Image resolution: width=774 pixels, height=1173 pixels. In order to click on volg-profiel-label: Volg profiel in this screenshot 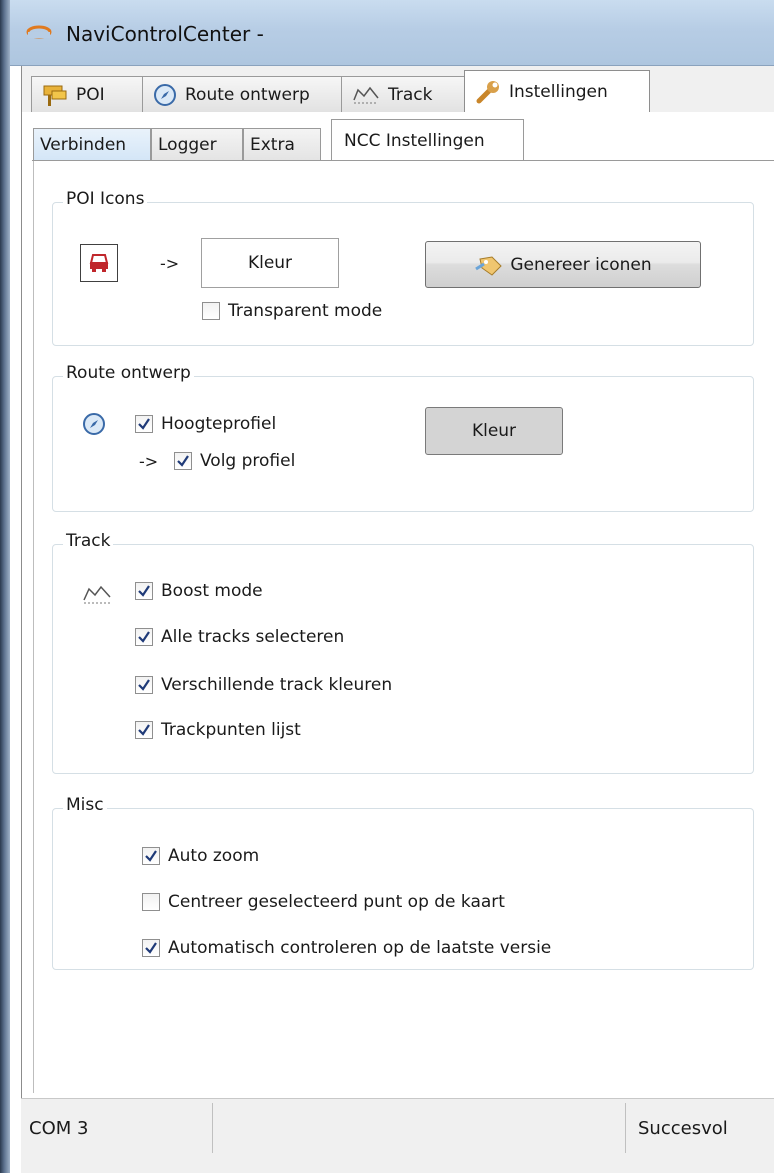, I will do `click(248, 461)`.